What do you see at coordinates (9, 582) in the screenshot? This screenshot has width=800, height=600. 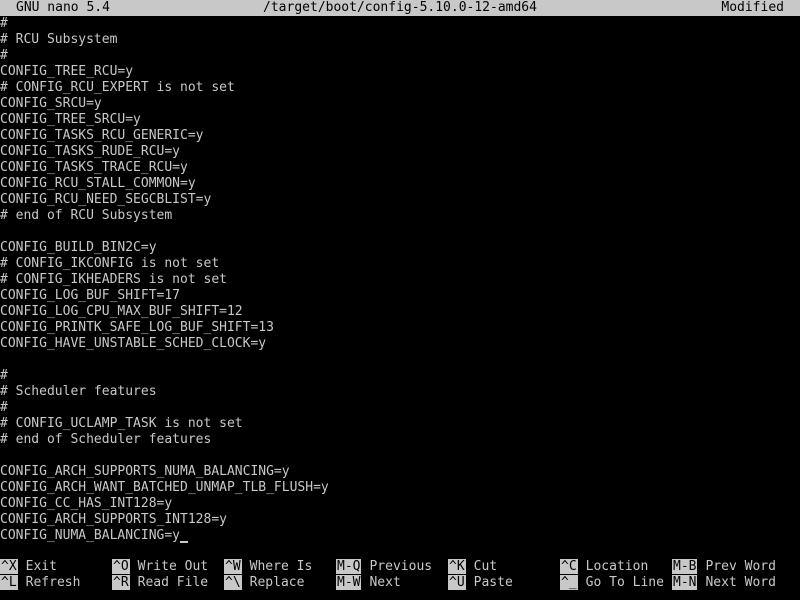 I see `shortcut-key: ^L` at bounding box center [9, 582].